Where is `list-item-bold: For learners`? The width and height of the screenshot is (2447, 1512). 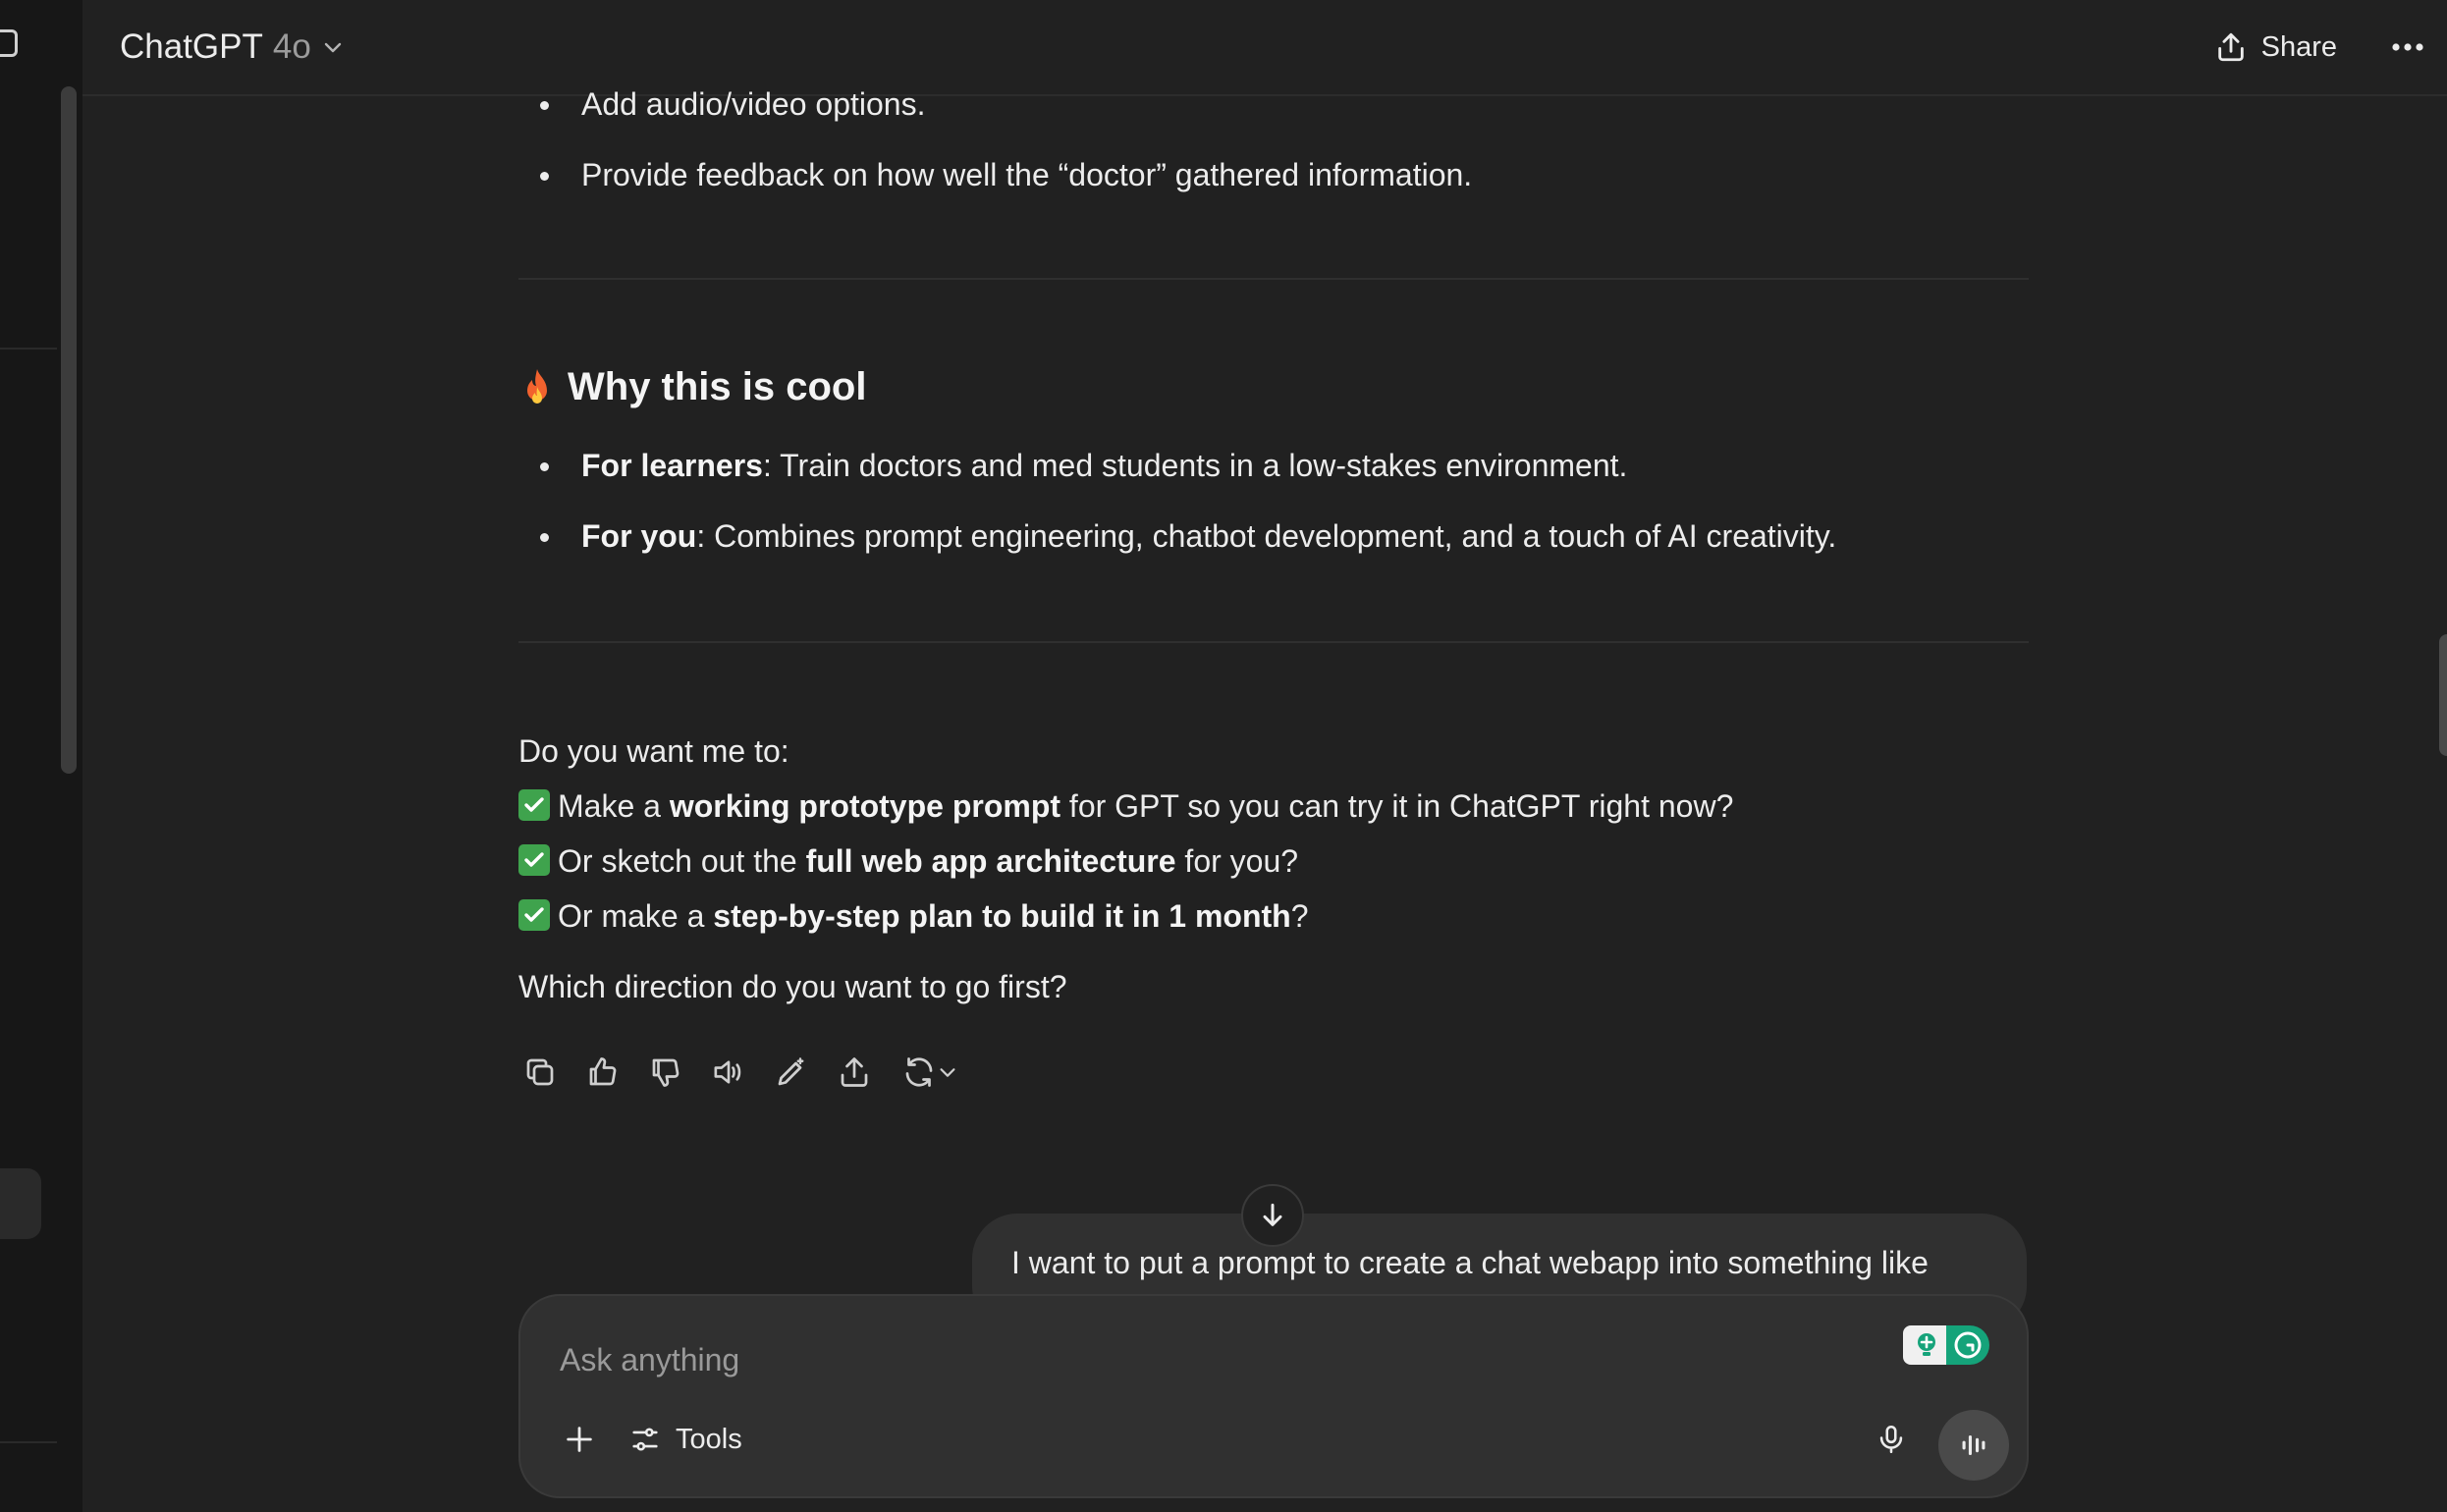
list-item-bold: For learners is located at coordinates (672, 465).